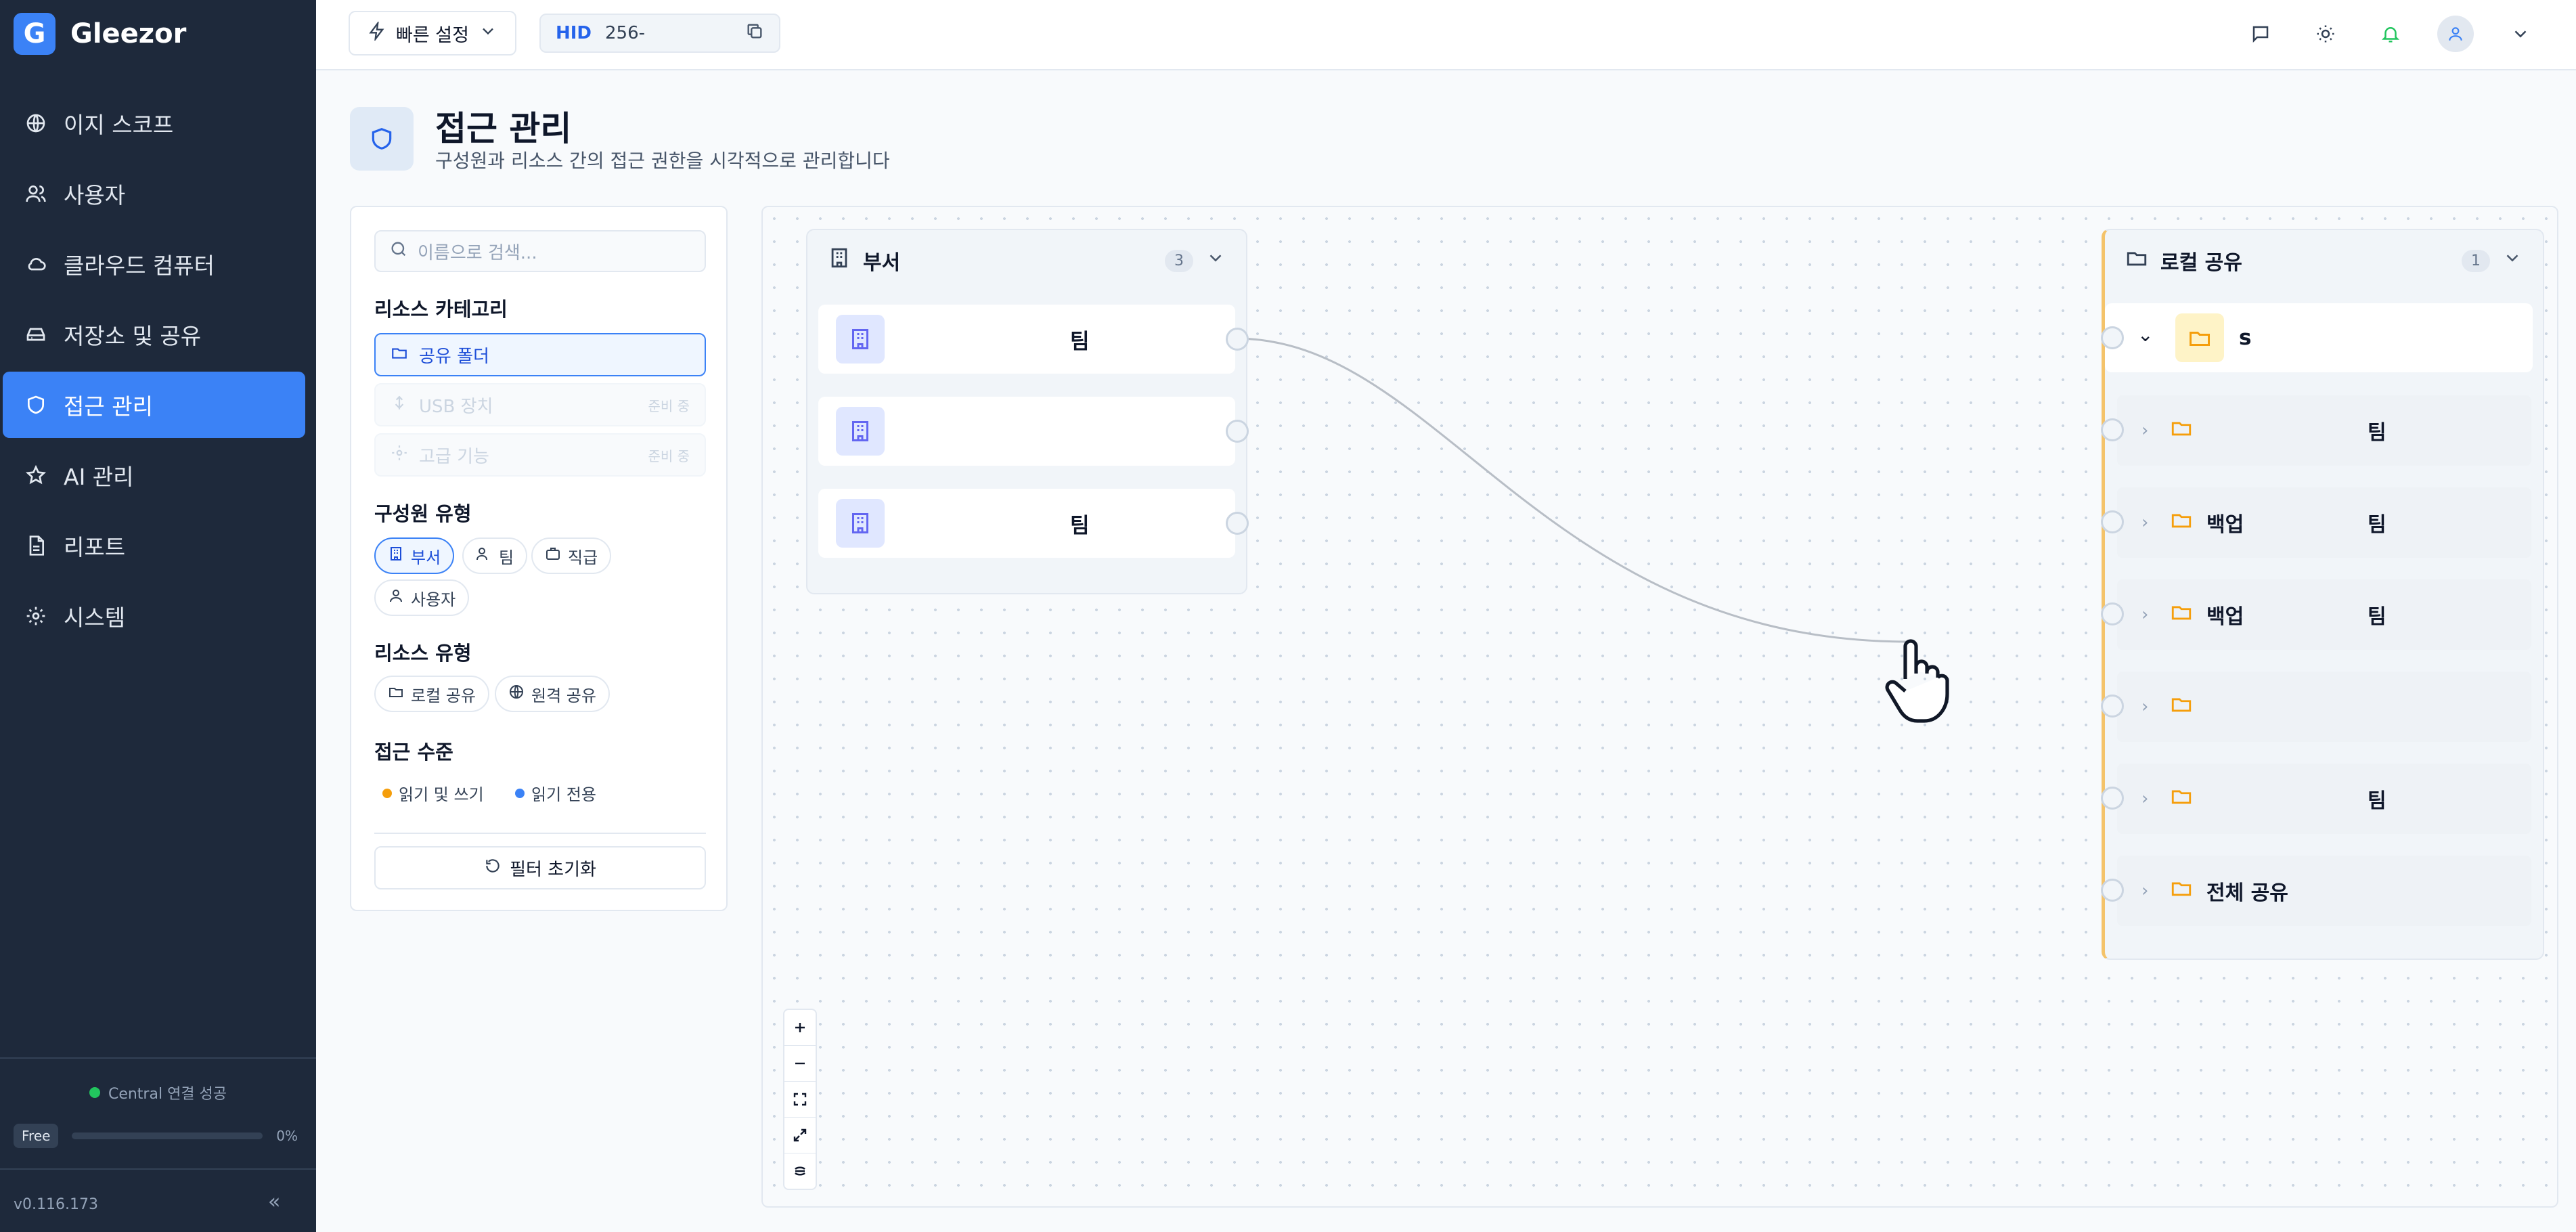 Image resolution: width=2576 pixels, height=1232 pixels. Describe the element at coordinates (2245, 338) in the screenshot. I see `share-root-label: s` at that location.